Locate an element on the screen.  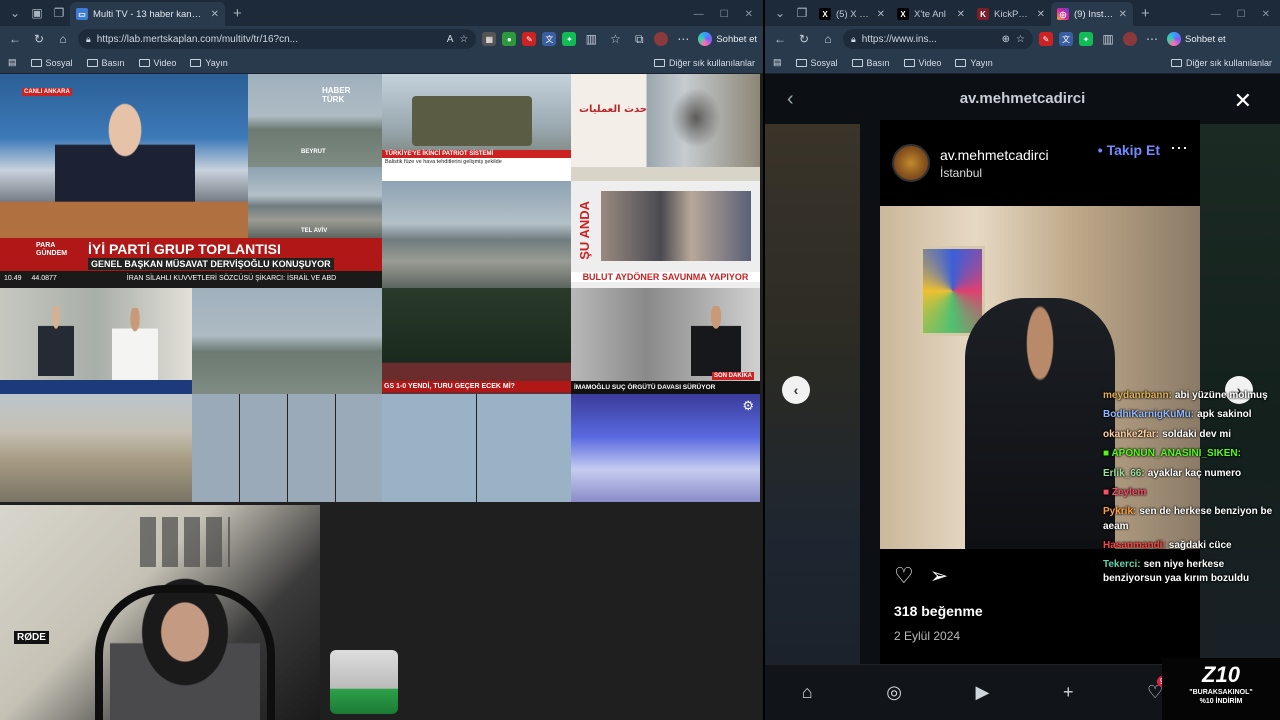
follow-button: • Takip Et is located at coordinates (1129, 150).